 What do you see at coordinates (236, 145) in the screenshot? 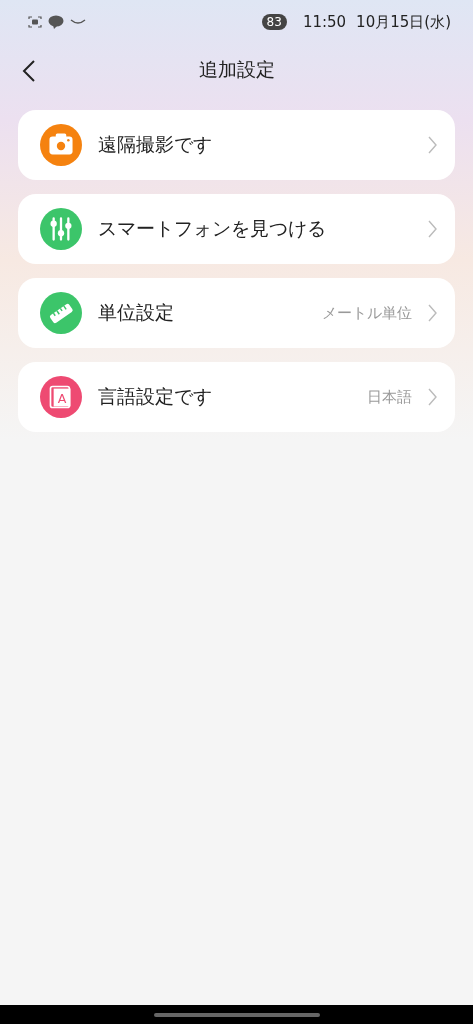
I see `settings-item: 遠隔撮影です` at bounding box center [236, 145].